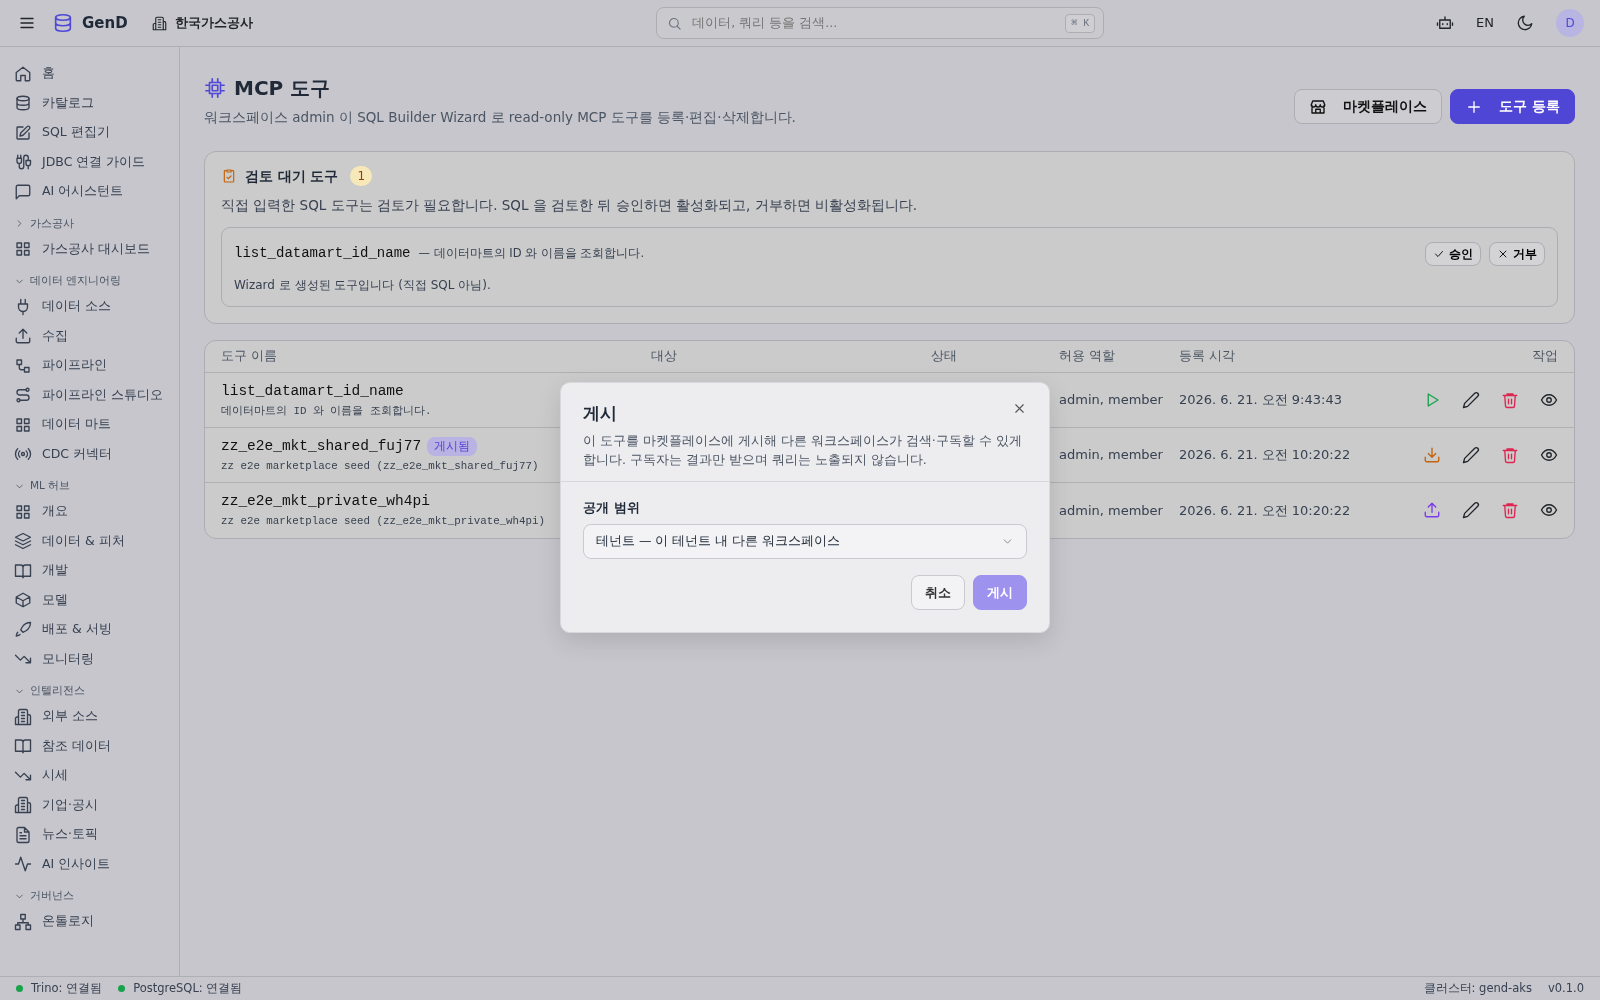 The height and width of the screenshot is (1000, 1600). Describe the element at coordinates (96, 835) in the screenshot. I see `sidebar-item: 뉴스·토픽` at that location.